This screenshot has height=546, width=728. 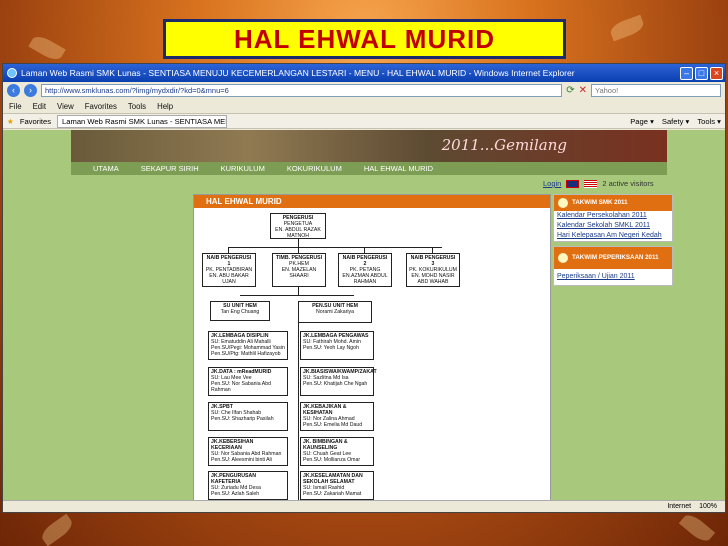 I want to click on favorites-button: Favorites, so click(x=35, y=121).